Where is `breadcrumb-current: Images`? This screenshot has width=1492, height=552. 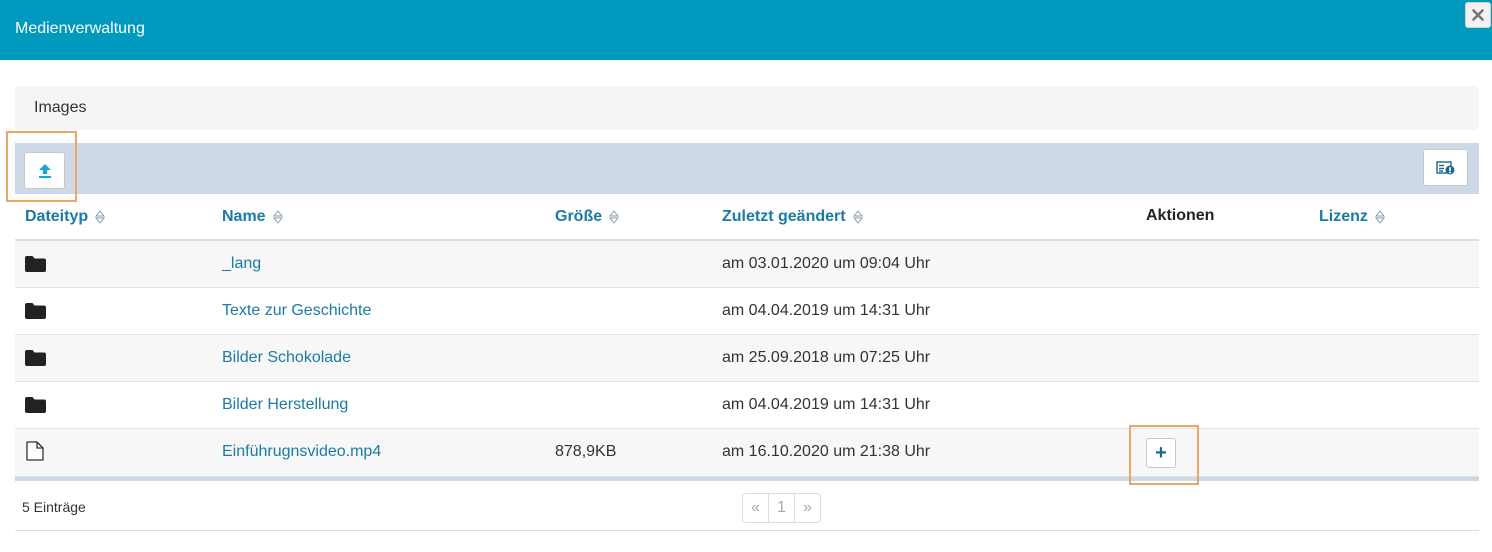 breadcrumb-current: Images is located at coordinates (60, 107).